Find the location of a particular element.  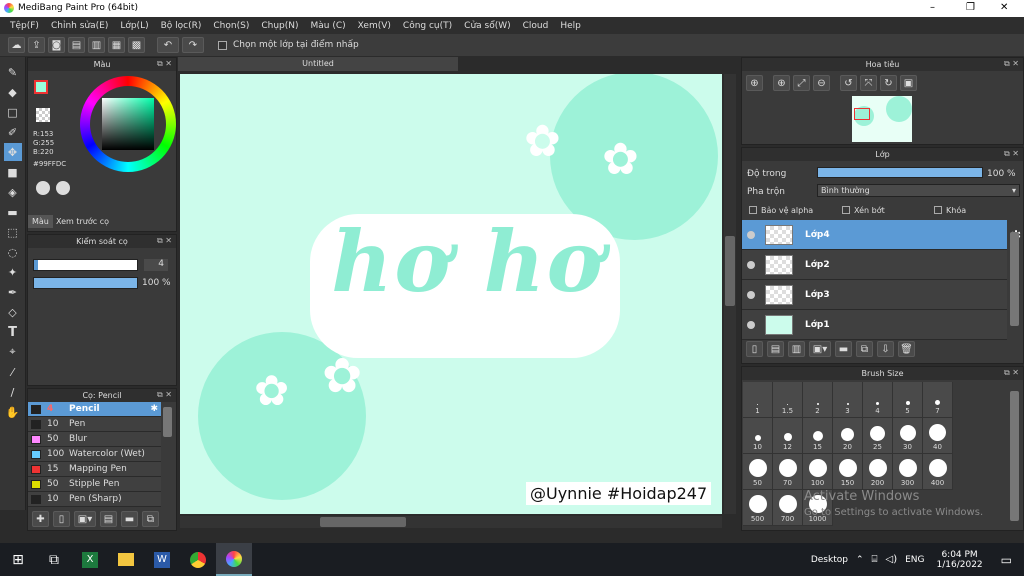

excel-icon: X is located at coordinates (90, 559).